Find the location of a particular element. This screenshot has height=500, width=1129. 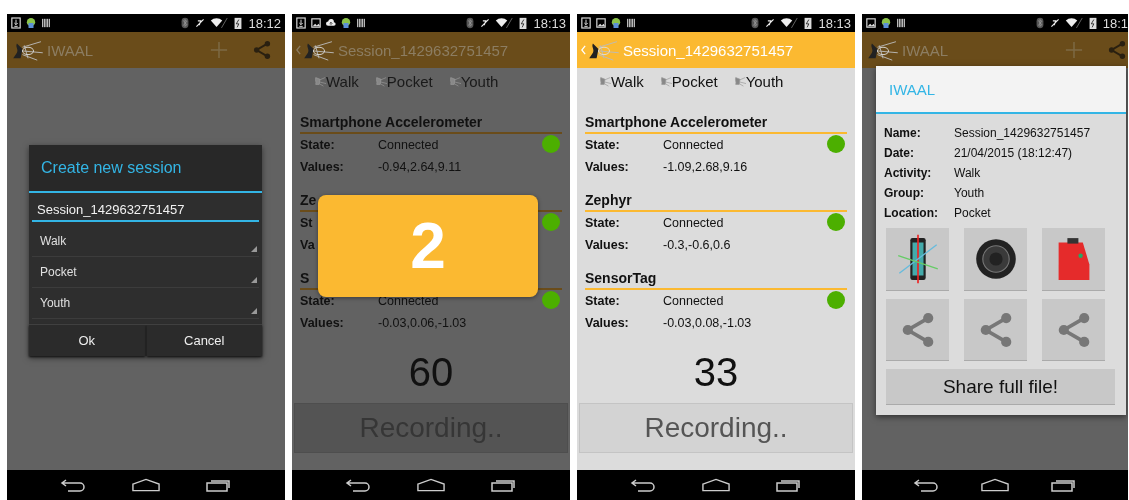

field-label: Group: is located at coordinates (904, 193).